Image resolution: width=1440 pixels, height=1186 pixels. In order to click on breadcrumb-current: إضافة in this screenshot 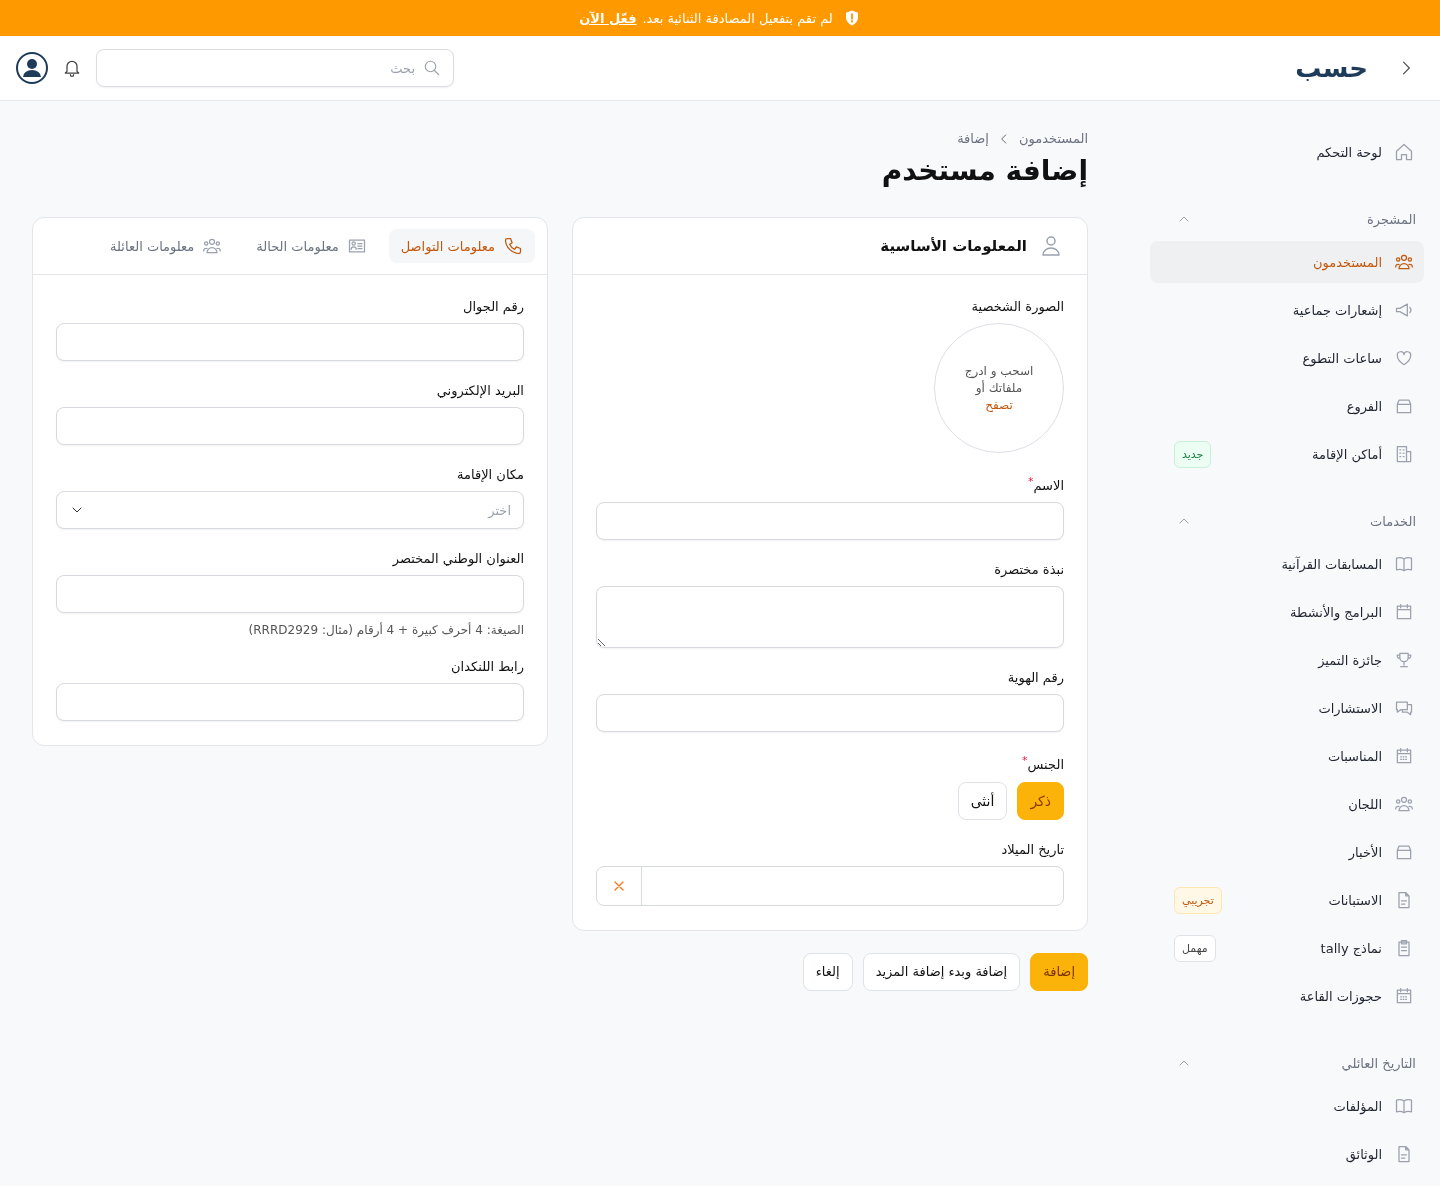, I will do `click(973, 138)`.